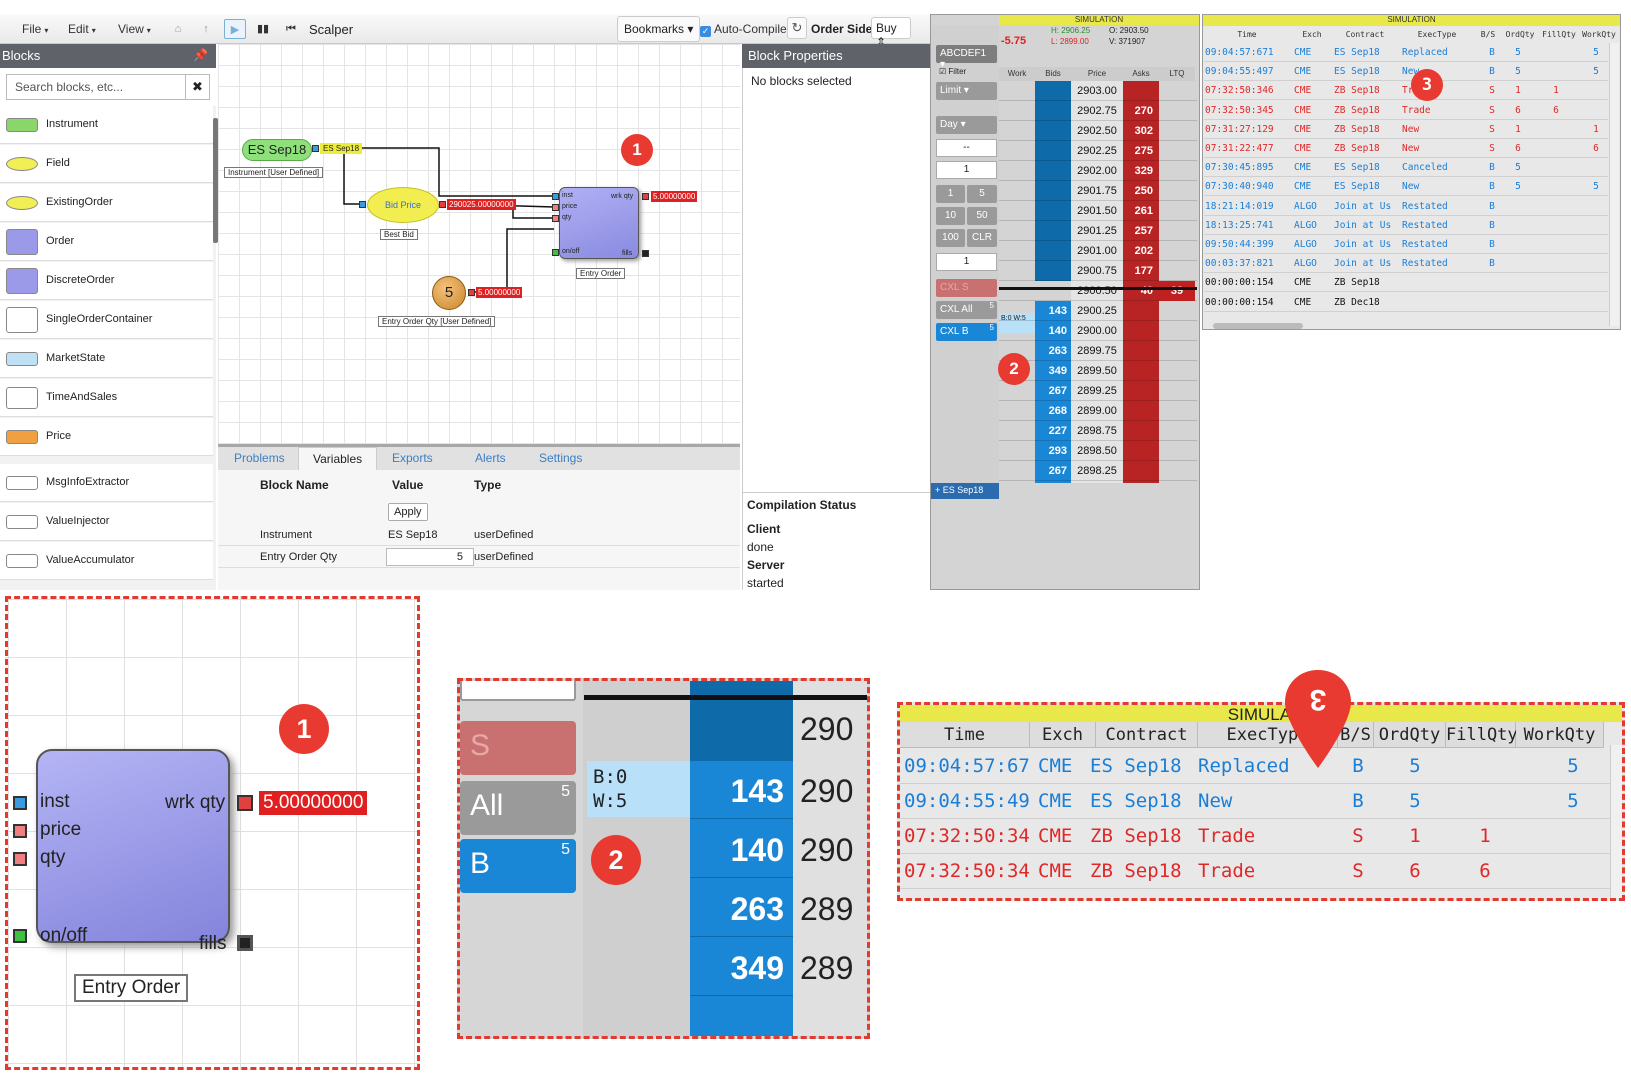 The height and width of the screenshot is (1080, 1631). I want to click on instrument-node: ES Sep18, so click(277, 150).